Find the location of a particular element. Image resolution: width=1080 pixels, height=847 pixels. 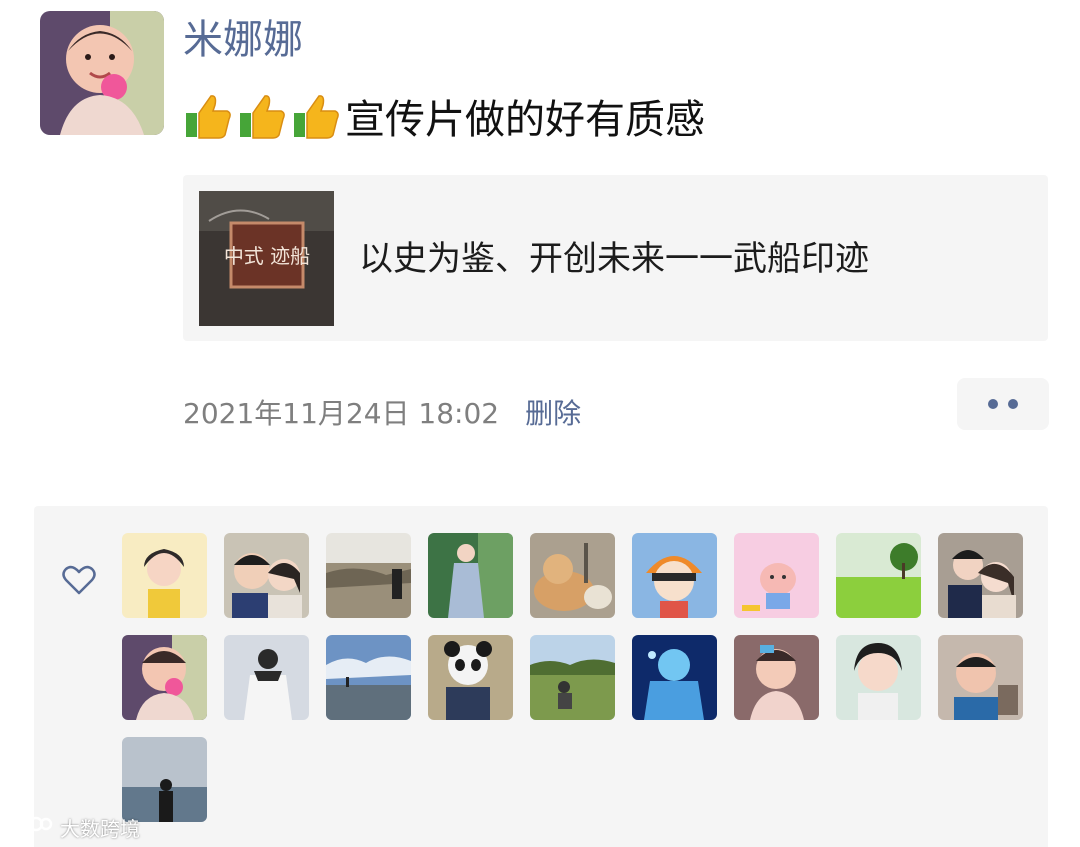

author-name: 米娜娜 is located at coordinates (243, 40).